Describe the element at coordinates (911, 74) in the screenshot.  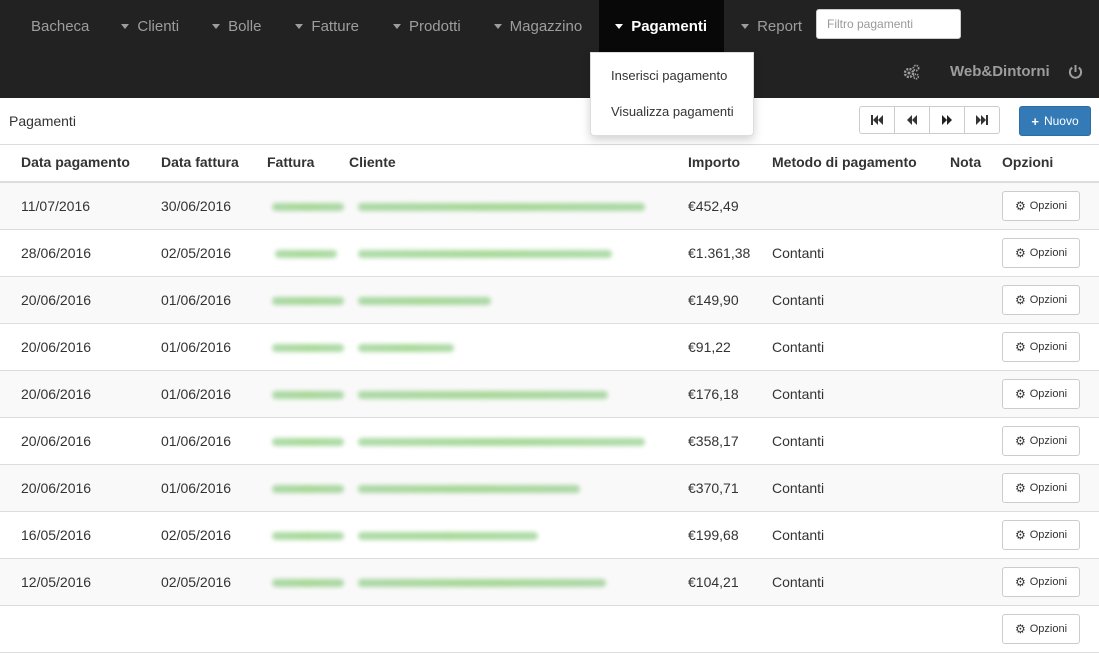
I see `gears-icon` at that location.